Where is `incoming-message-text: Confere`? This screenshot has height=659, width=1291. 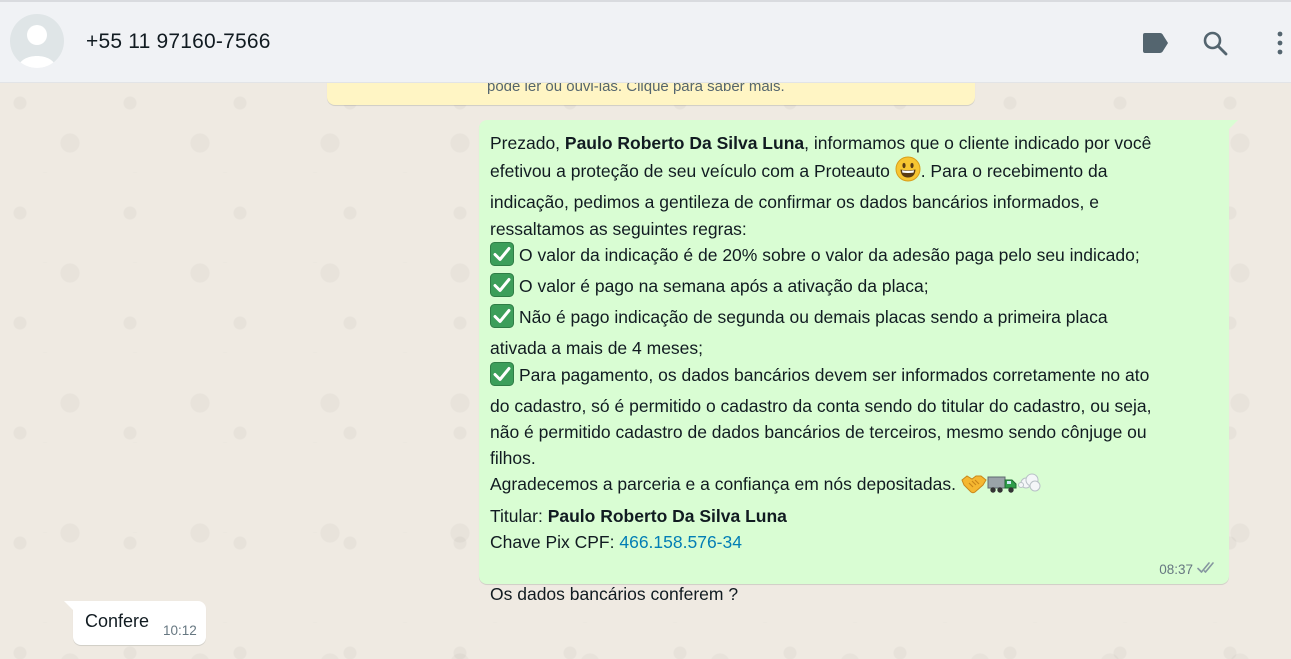 incoming-message-text: Confere is located at coordinates (117, 621).